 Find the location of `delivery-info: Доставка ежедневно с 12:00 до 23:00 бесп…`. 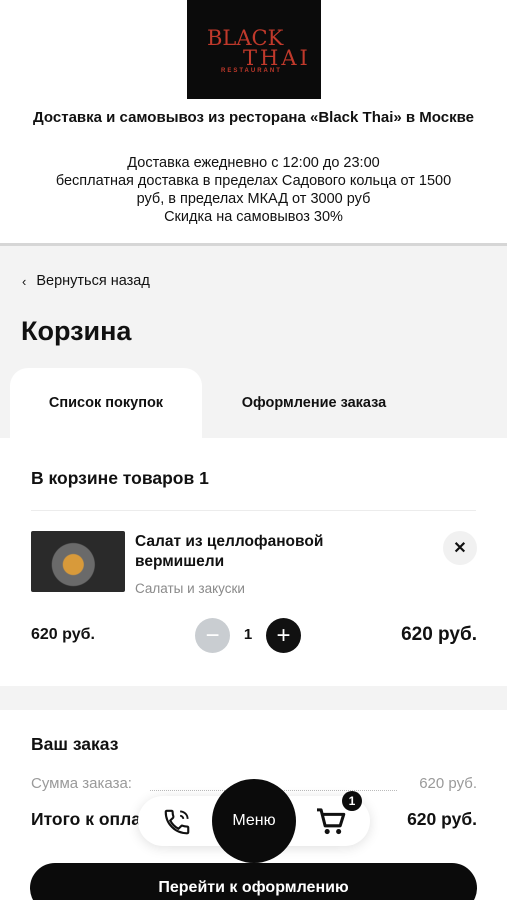

delivery-info: Доставка ежедневно с 12:00 до 23:00 бесп… is located at coordinates (253, 190).